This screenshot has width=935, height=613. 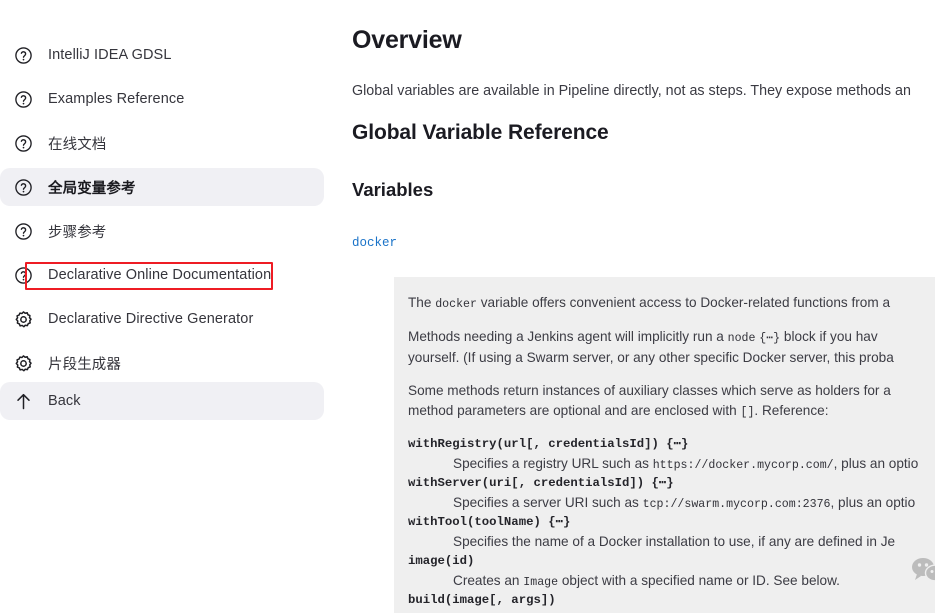 I want to click on variables-heading: Variables, so click(x=393, y=189).